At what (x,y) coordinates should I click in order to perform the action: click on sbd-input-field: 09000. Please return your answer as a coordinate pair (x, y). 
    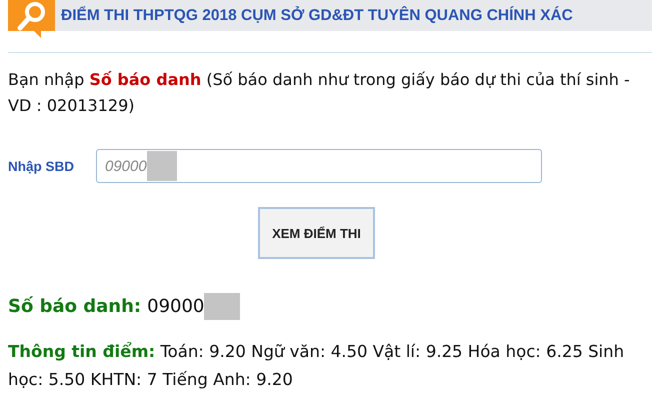
    Looking at the image, I should click on (319, 166).